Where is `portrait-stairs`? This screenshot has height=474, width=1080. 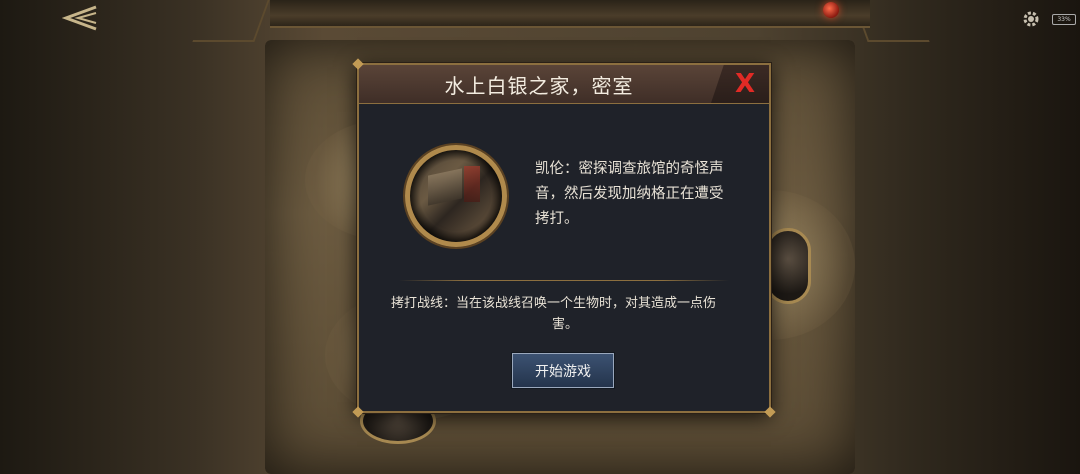
portrait-stairs is located at coordinates (445, 187).